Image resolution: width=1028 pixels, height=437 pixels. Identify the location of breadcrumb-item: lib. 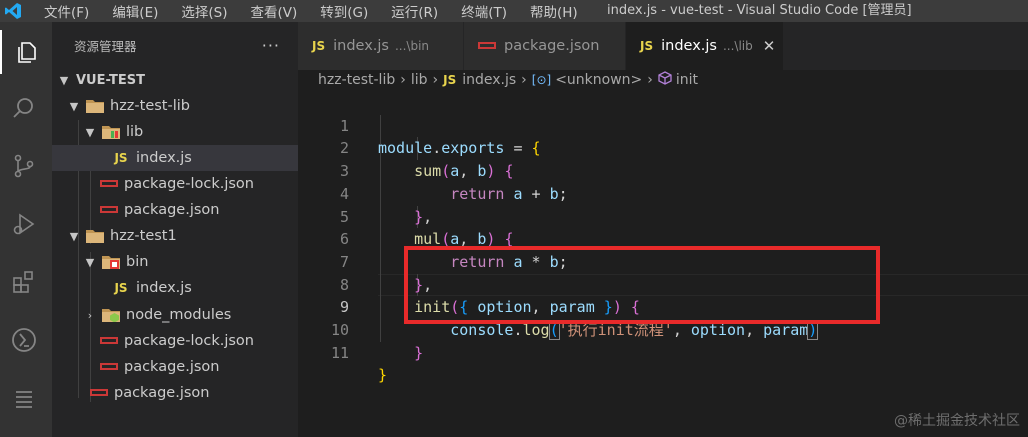
(419, 80).